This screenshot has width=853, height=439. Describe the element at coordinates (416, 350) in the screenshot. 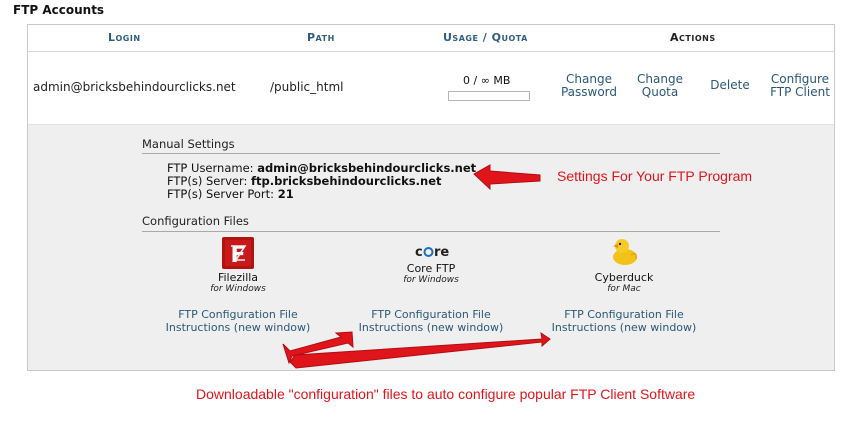

I see `config-arrows` at that location.